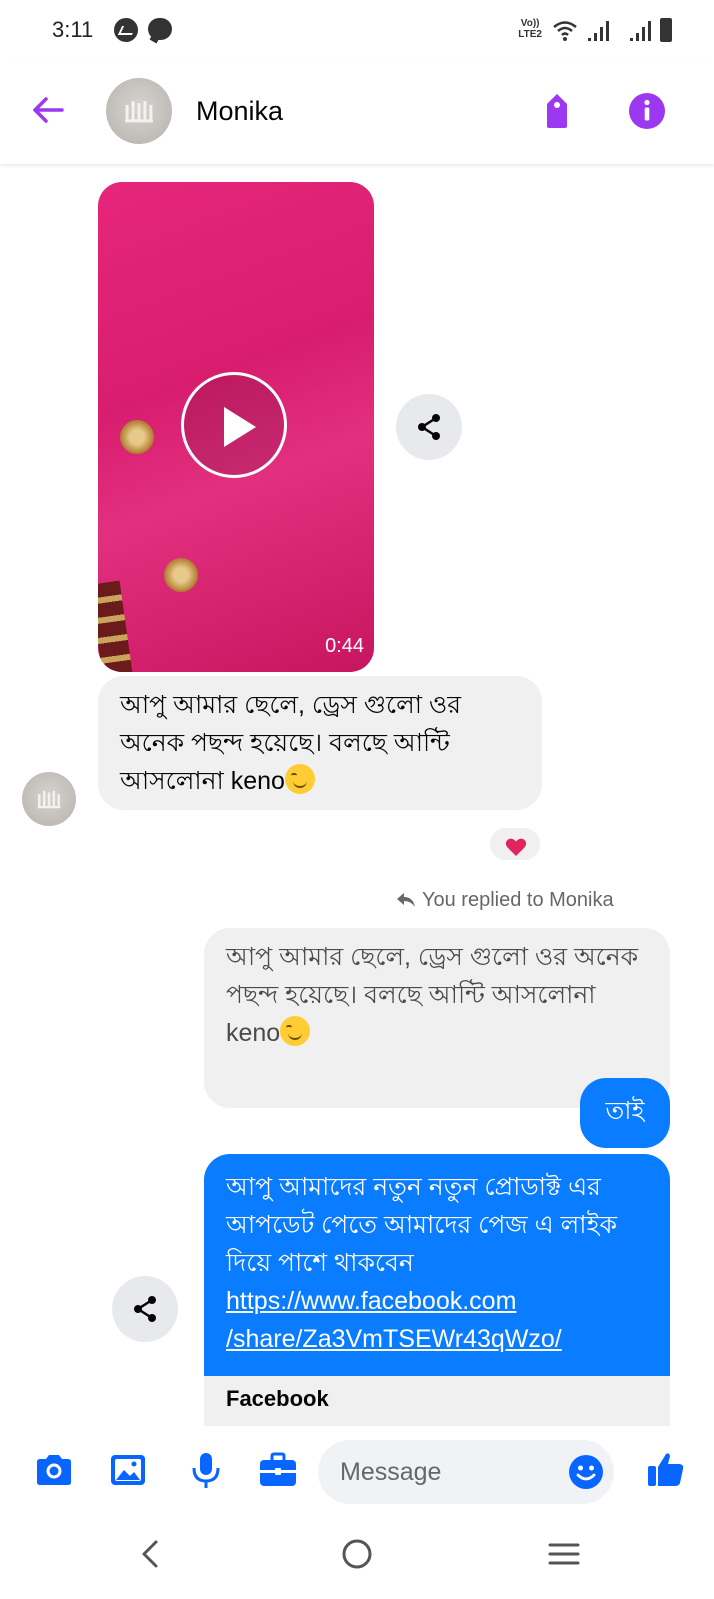 The height and width of the screenshot is (1599, 714). I want to click on message-composer: Message, so click(357, 1471).